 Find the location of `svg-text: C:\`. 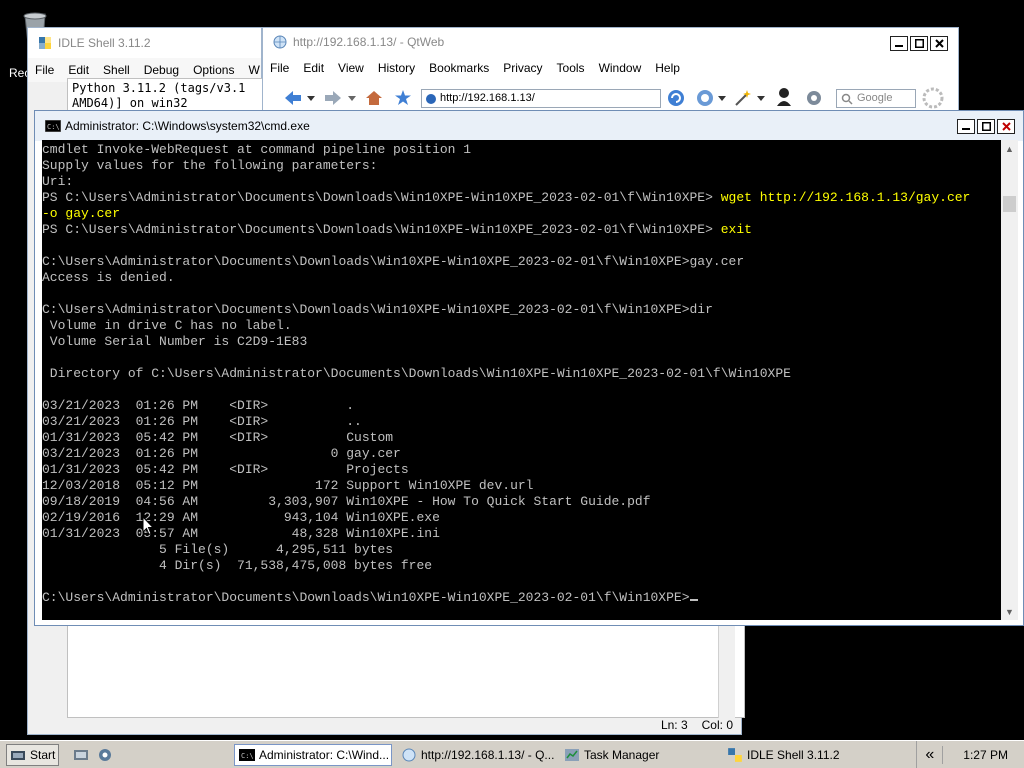

svg-text: C:\ is located at coordinates (53, 127).